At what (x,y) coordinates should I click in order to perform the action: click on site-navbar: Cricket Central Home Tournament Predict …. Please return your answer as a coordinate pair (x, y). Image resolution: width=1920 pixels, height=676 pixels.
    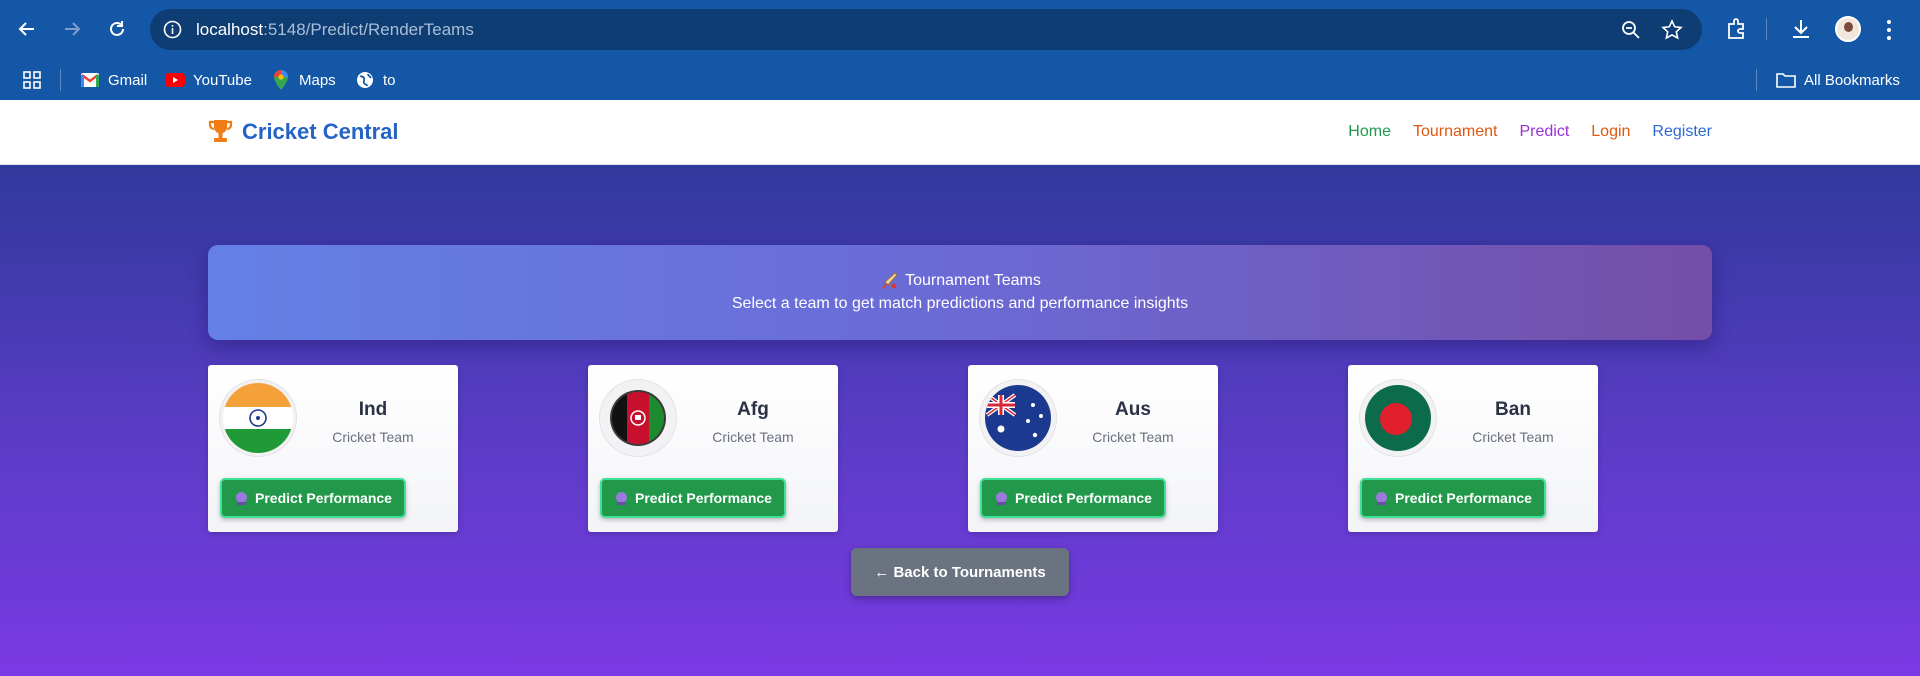
    Looking at the image, I should click on (960, 132).